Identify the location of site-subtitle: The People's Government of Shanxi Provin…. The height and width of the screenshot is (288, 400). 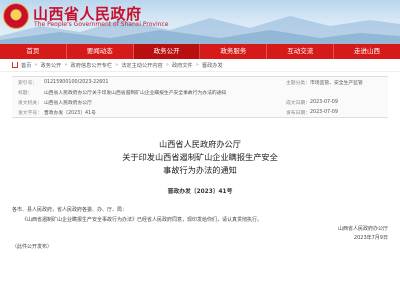
(101, 24).